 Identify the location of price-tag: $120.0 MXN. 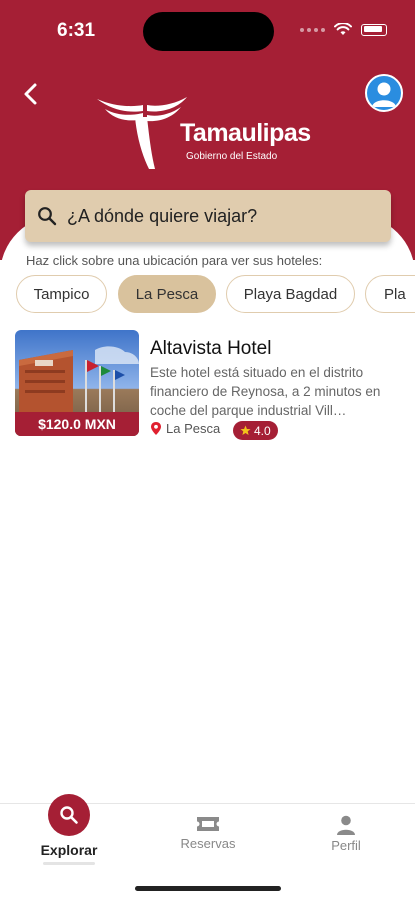
(77, 424).